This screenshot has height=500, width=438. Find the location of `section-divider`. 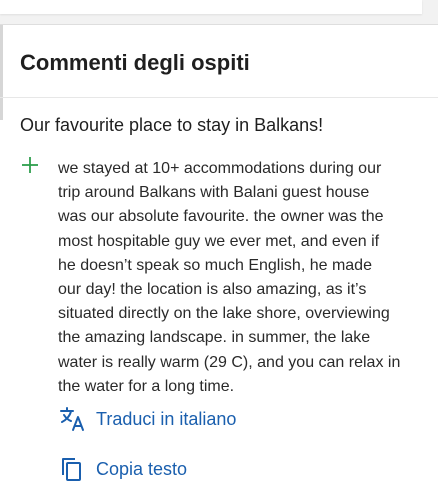

section-divider is located at coordinates (219, 97).